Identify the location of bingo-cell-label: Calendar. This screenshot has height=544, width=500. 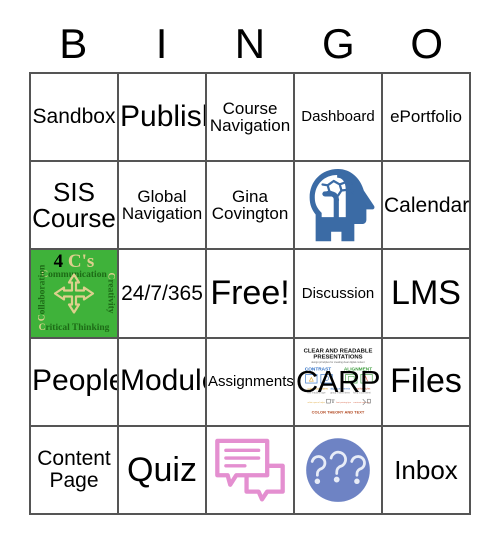
(427, 205).